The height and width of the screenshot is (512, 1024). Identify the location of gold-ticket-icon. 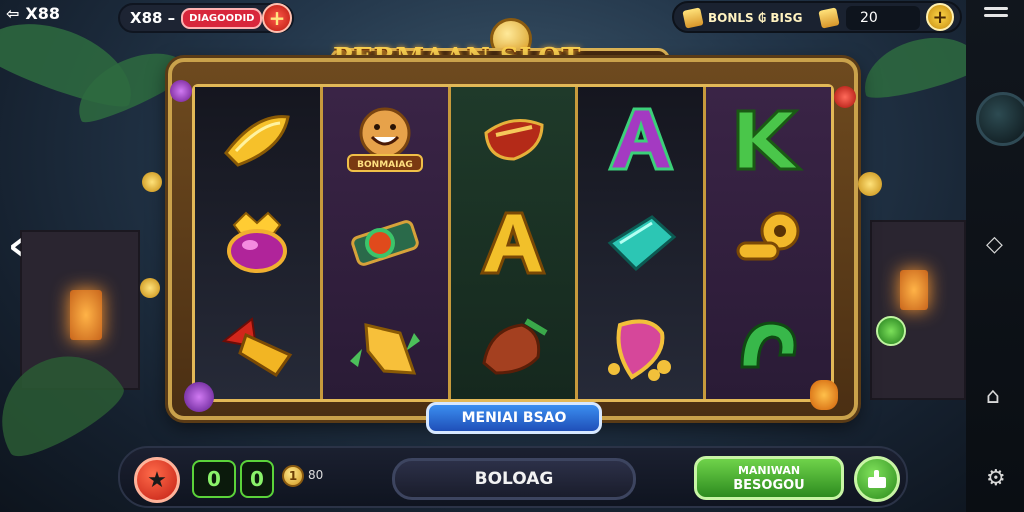
(693, 18).